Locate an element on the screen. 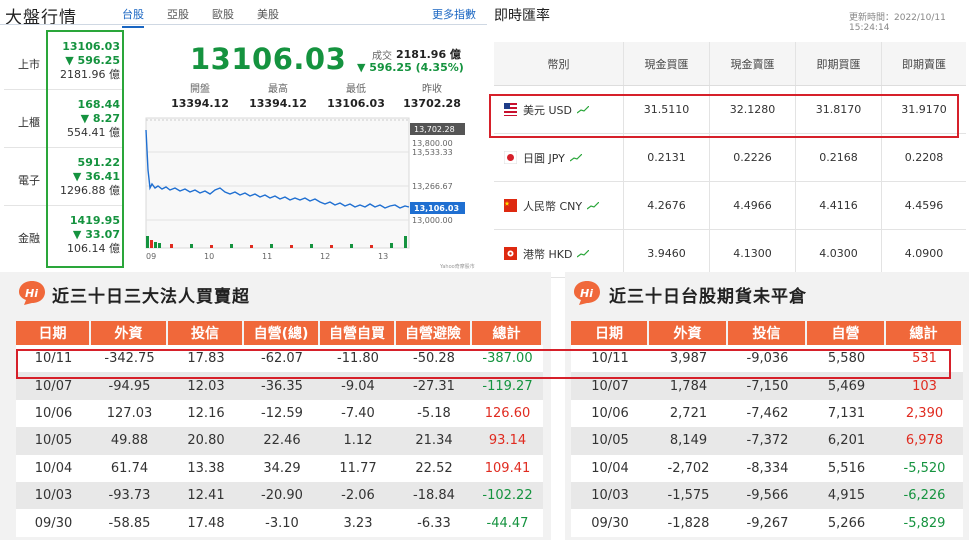 This screenshot has width=969, height=540. current-index-value: 13106.03 is located at coordinates (268, 59).